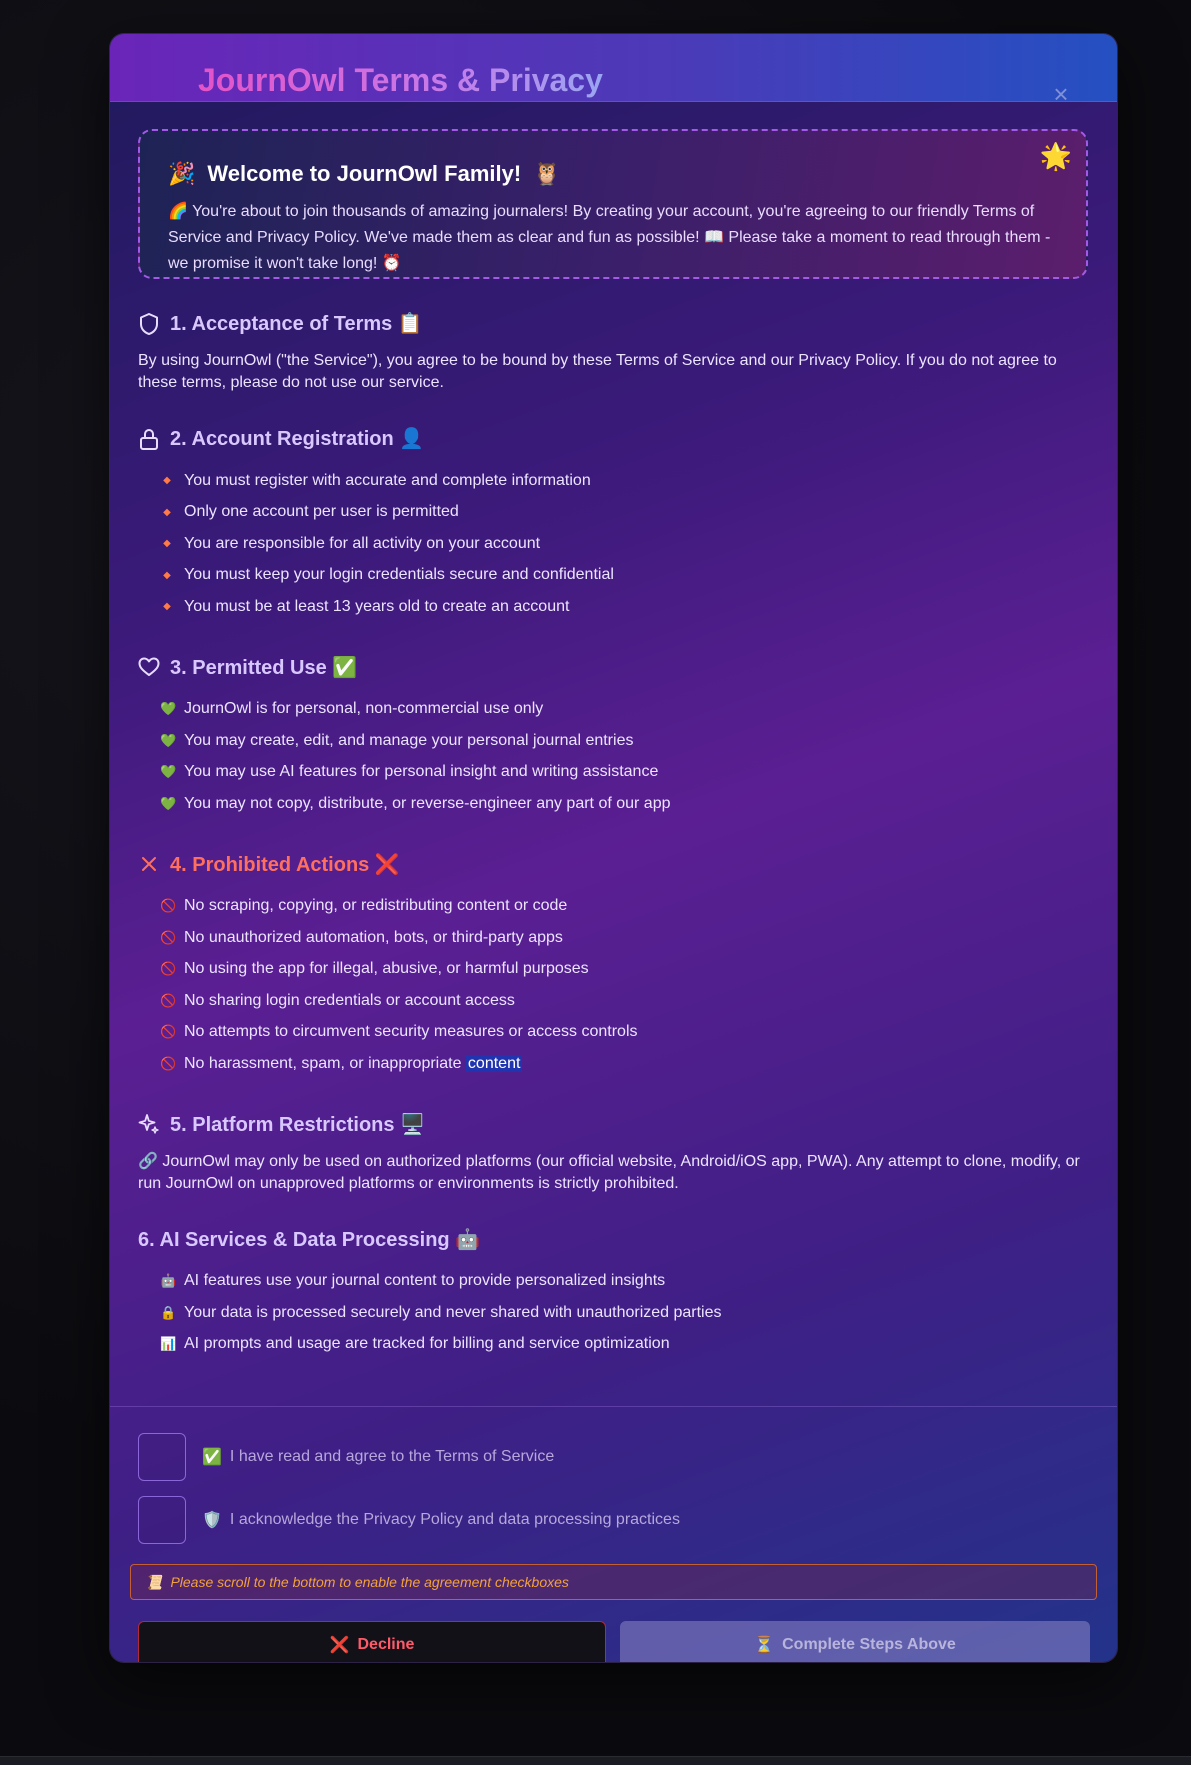  I want to click on lock-emoji-icon: 🔒, so click(168, 1312).